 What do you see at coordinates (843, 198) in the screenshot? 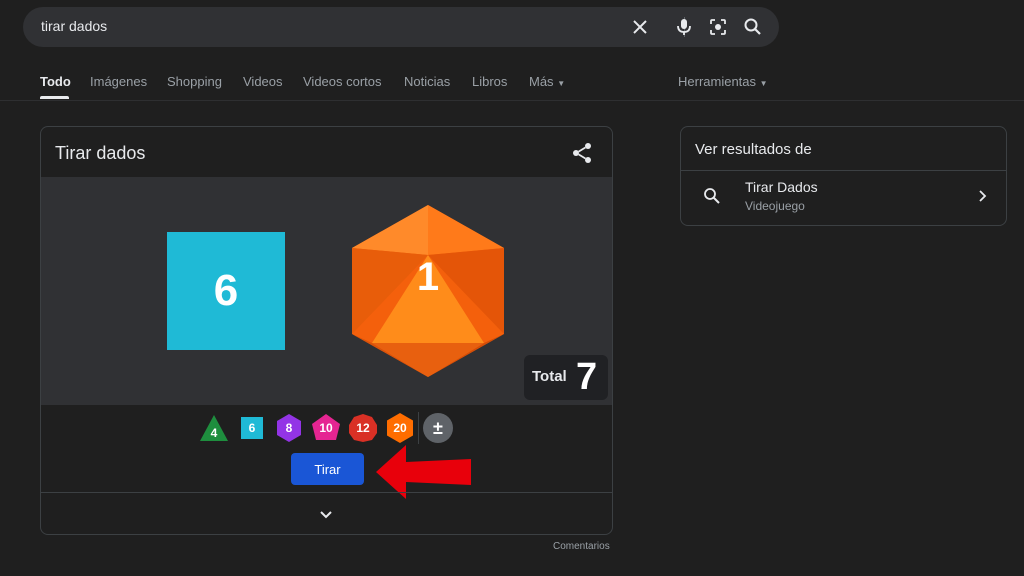
I see `side-result-item: Tirar Dados Videojuego` at bounding box center [843, 198].